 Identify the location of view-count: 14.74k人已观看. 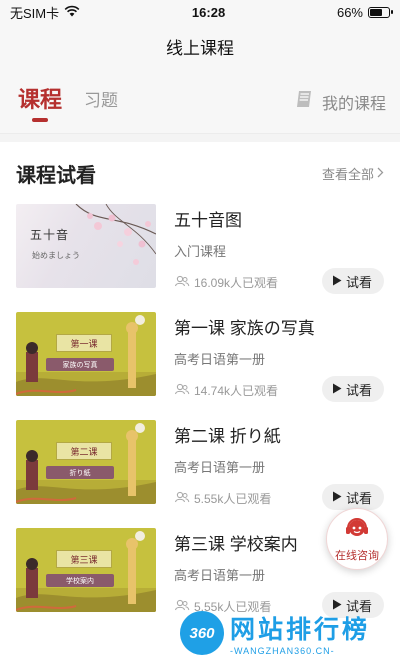
(226, 390).